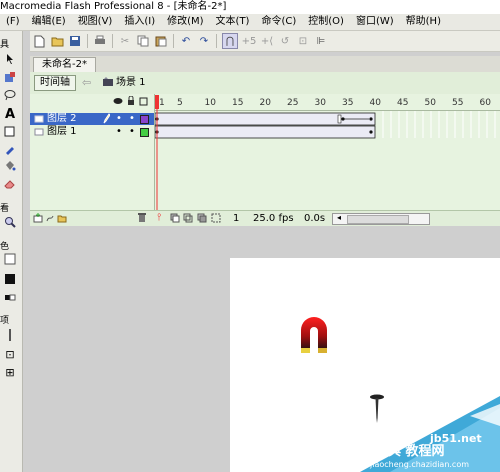  I want to click on tools-heading: 具, so click(5, 45).